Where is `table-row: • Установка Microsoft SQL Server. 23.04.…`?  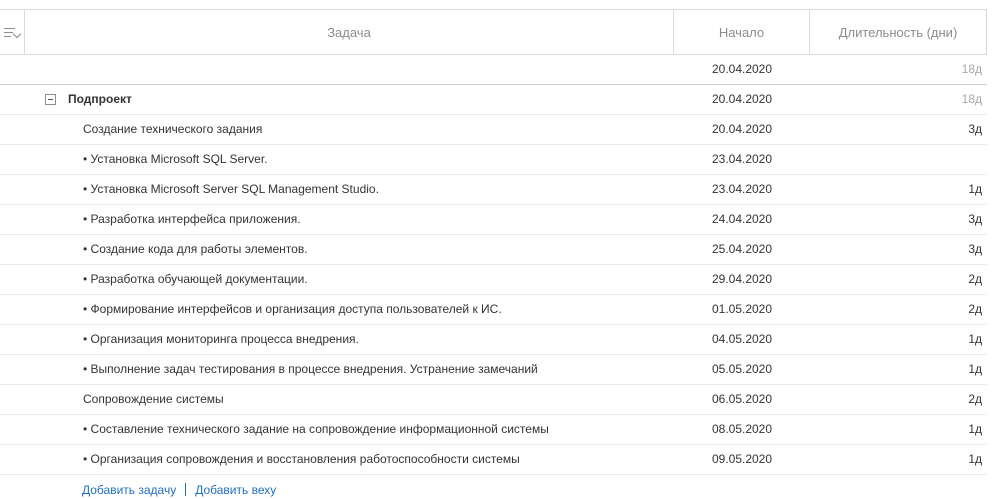
table-row: • Установка Microsoft SQL Server. 23.04.… is located at coordinates (493, 160).